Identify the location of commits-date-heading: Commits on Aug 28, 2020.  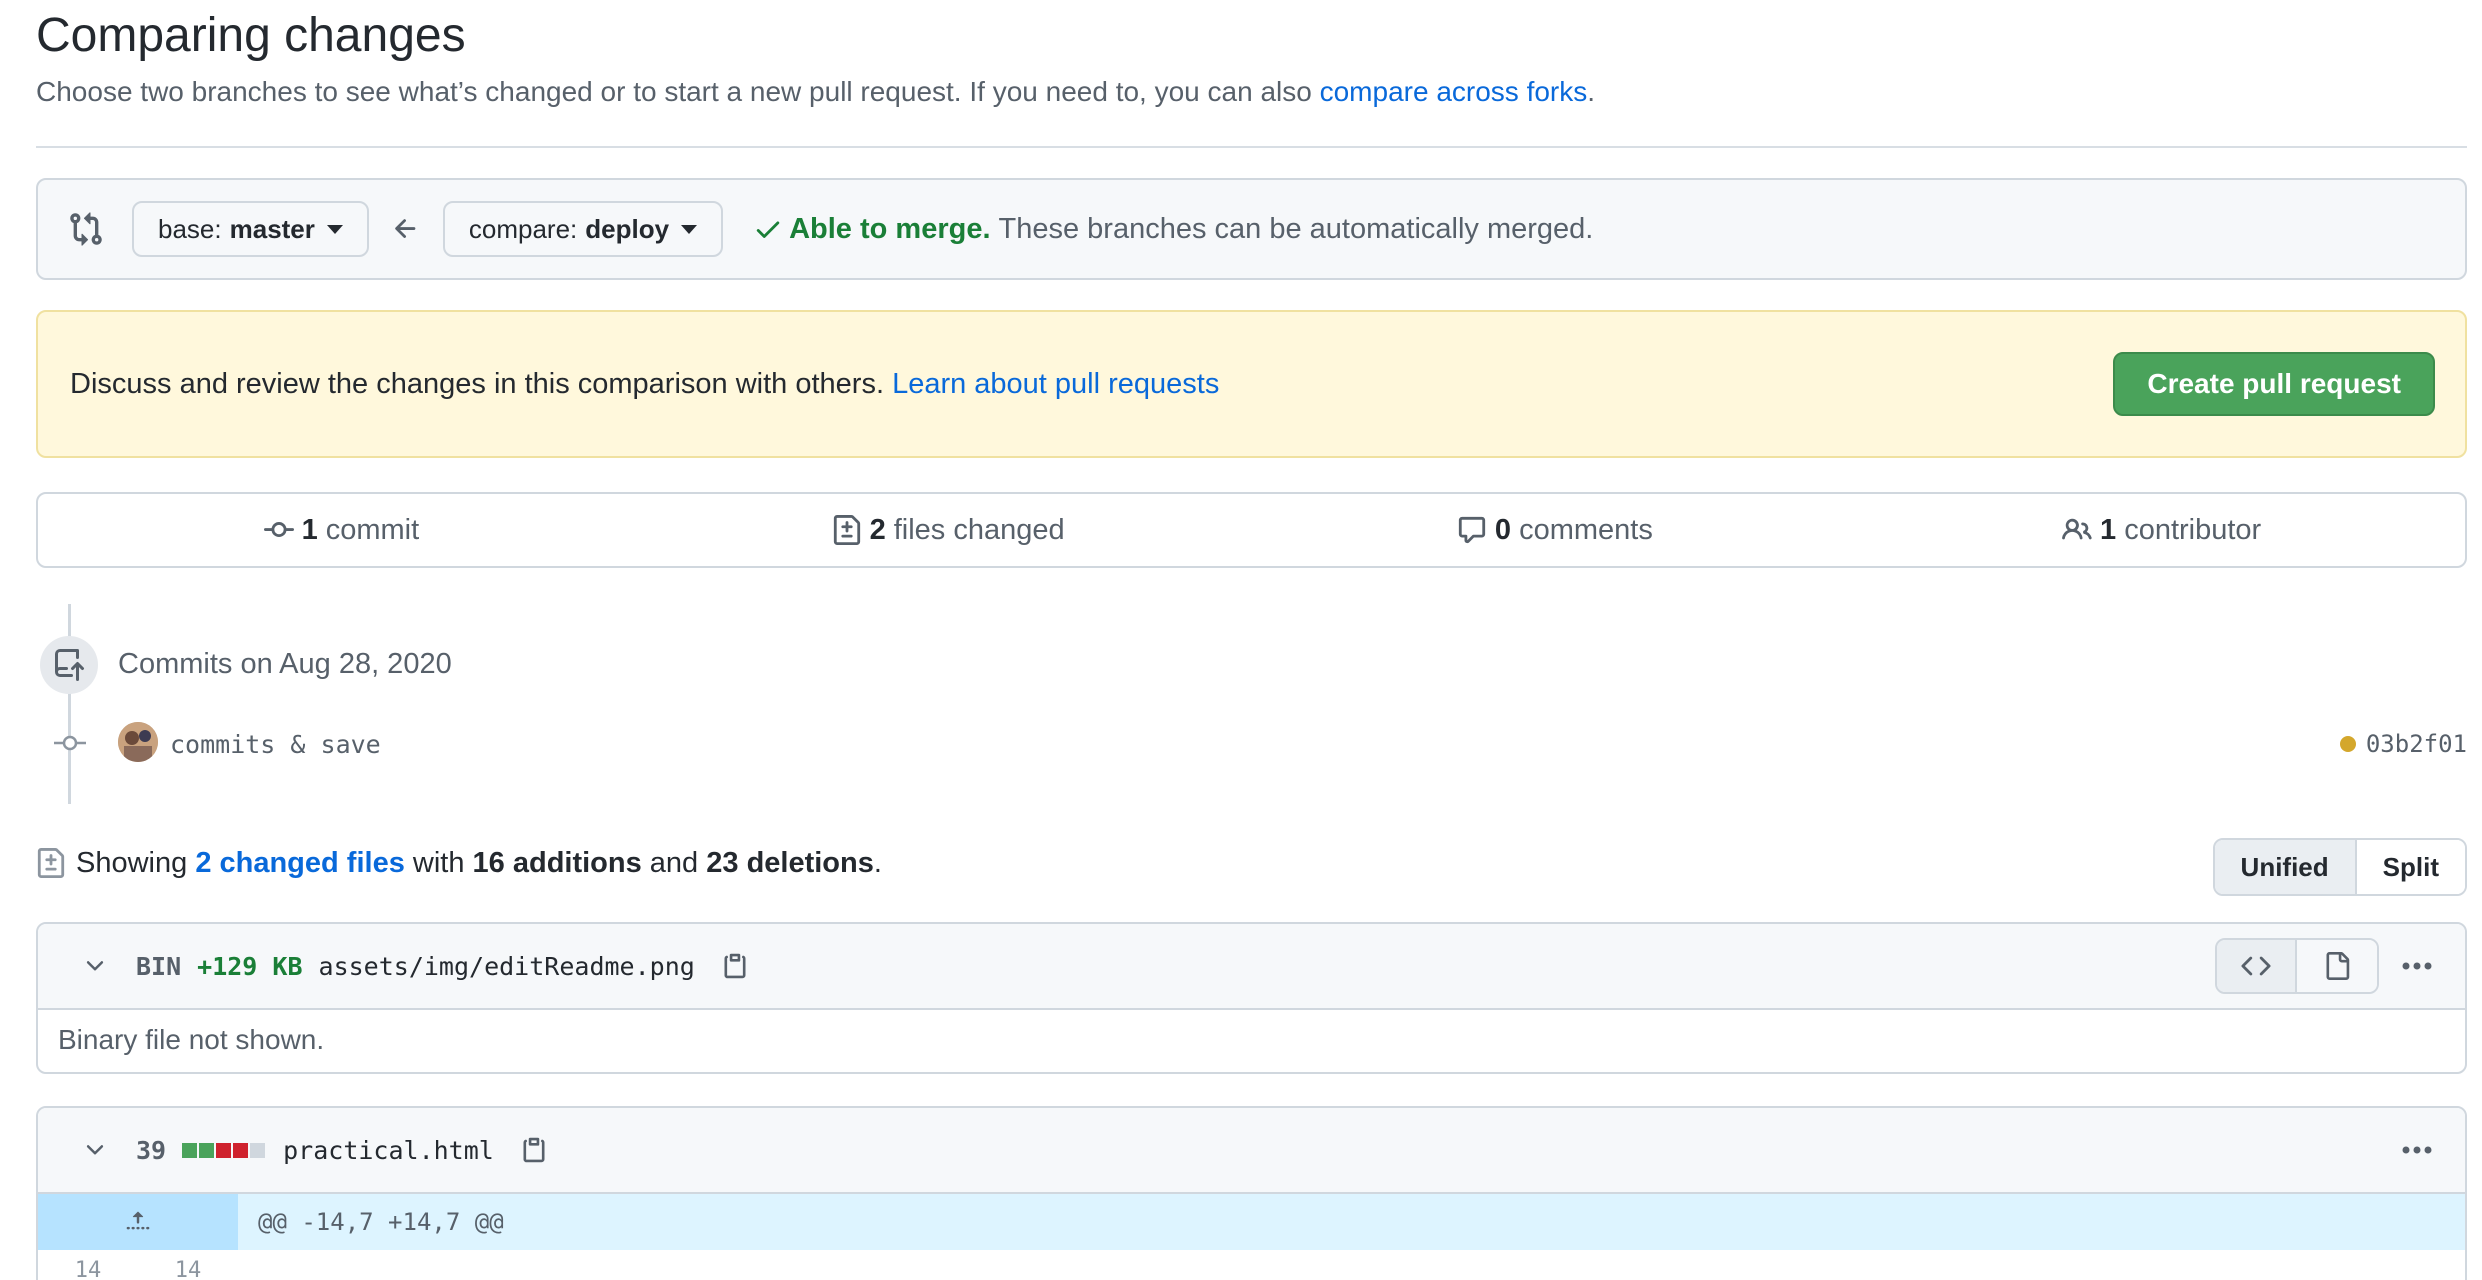
(285, 664).